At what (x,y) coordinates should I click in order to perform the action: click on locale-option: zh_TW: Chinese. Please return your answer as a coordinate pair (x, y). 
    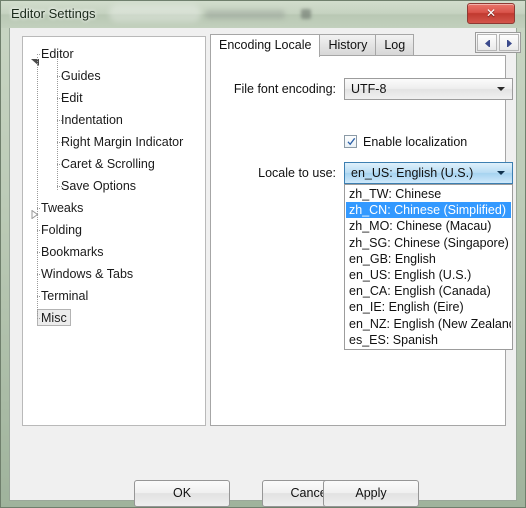
    Looking at the image, I should click on (428, 194).